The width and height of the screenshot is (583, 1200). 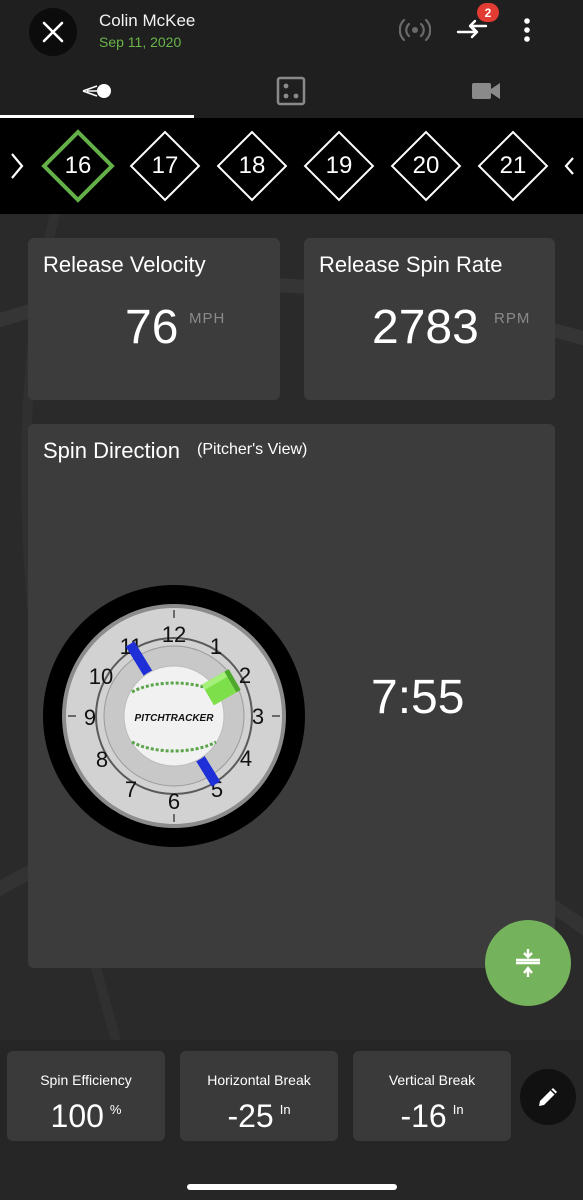 What do you see at coordinates (246, 758) in the screenshot?
I see `clock-number-4: 4` at bounding box center [246, 758].